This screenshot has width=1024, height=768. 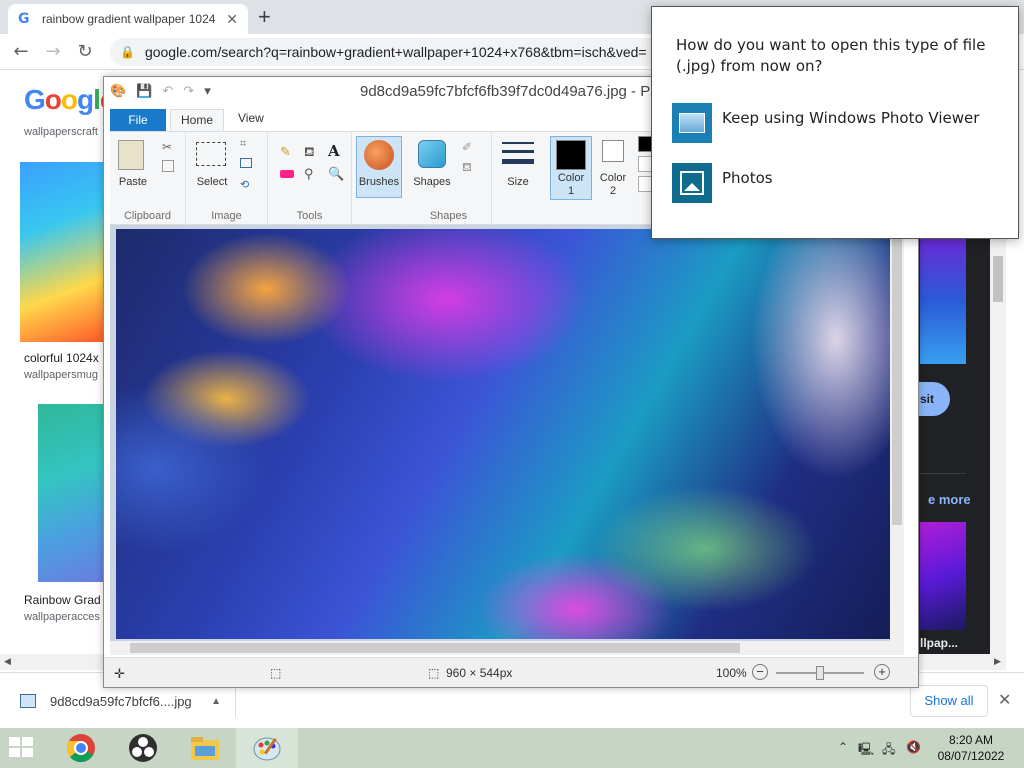 What do you see at coordinates (851, 118) in the screenshot?
I see `option-label: Keep using Windows Photo Viewer` at bounding box center [851, 118].